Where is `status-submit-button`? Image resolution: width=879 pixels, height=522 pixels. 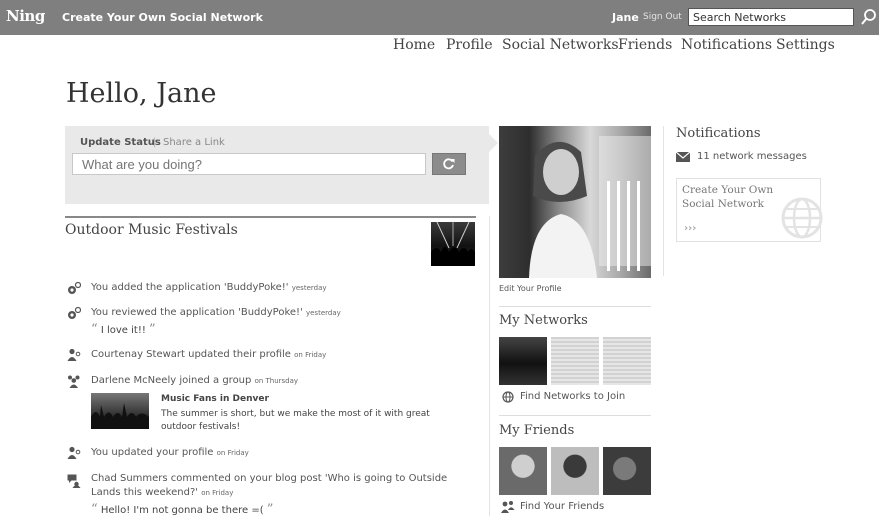 status-submit-button is located at coordinates (449, 164).